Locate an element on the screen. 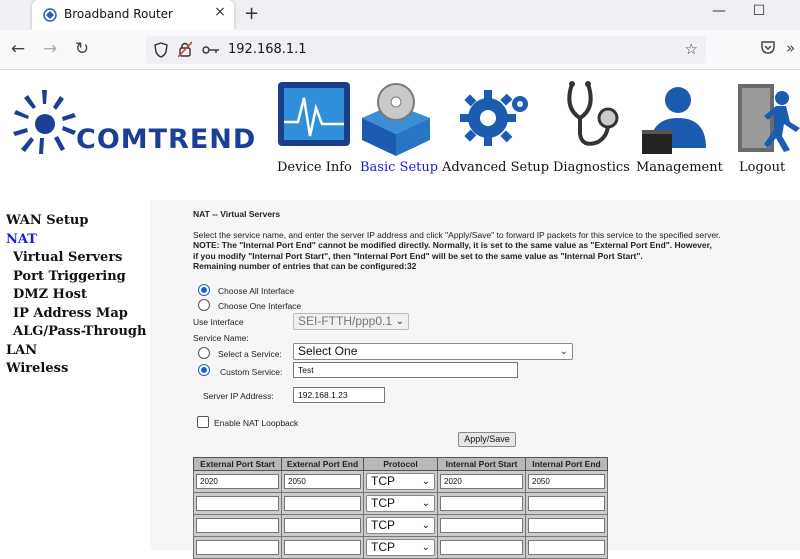  tab-close-icon: × is located at coordinates (220, 12).